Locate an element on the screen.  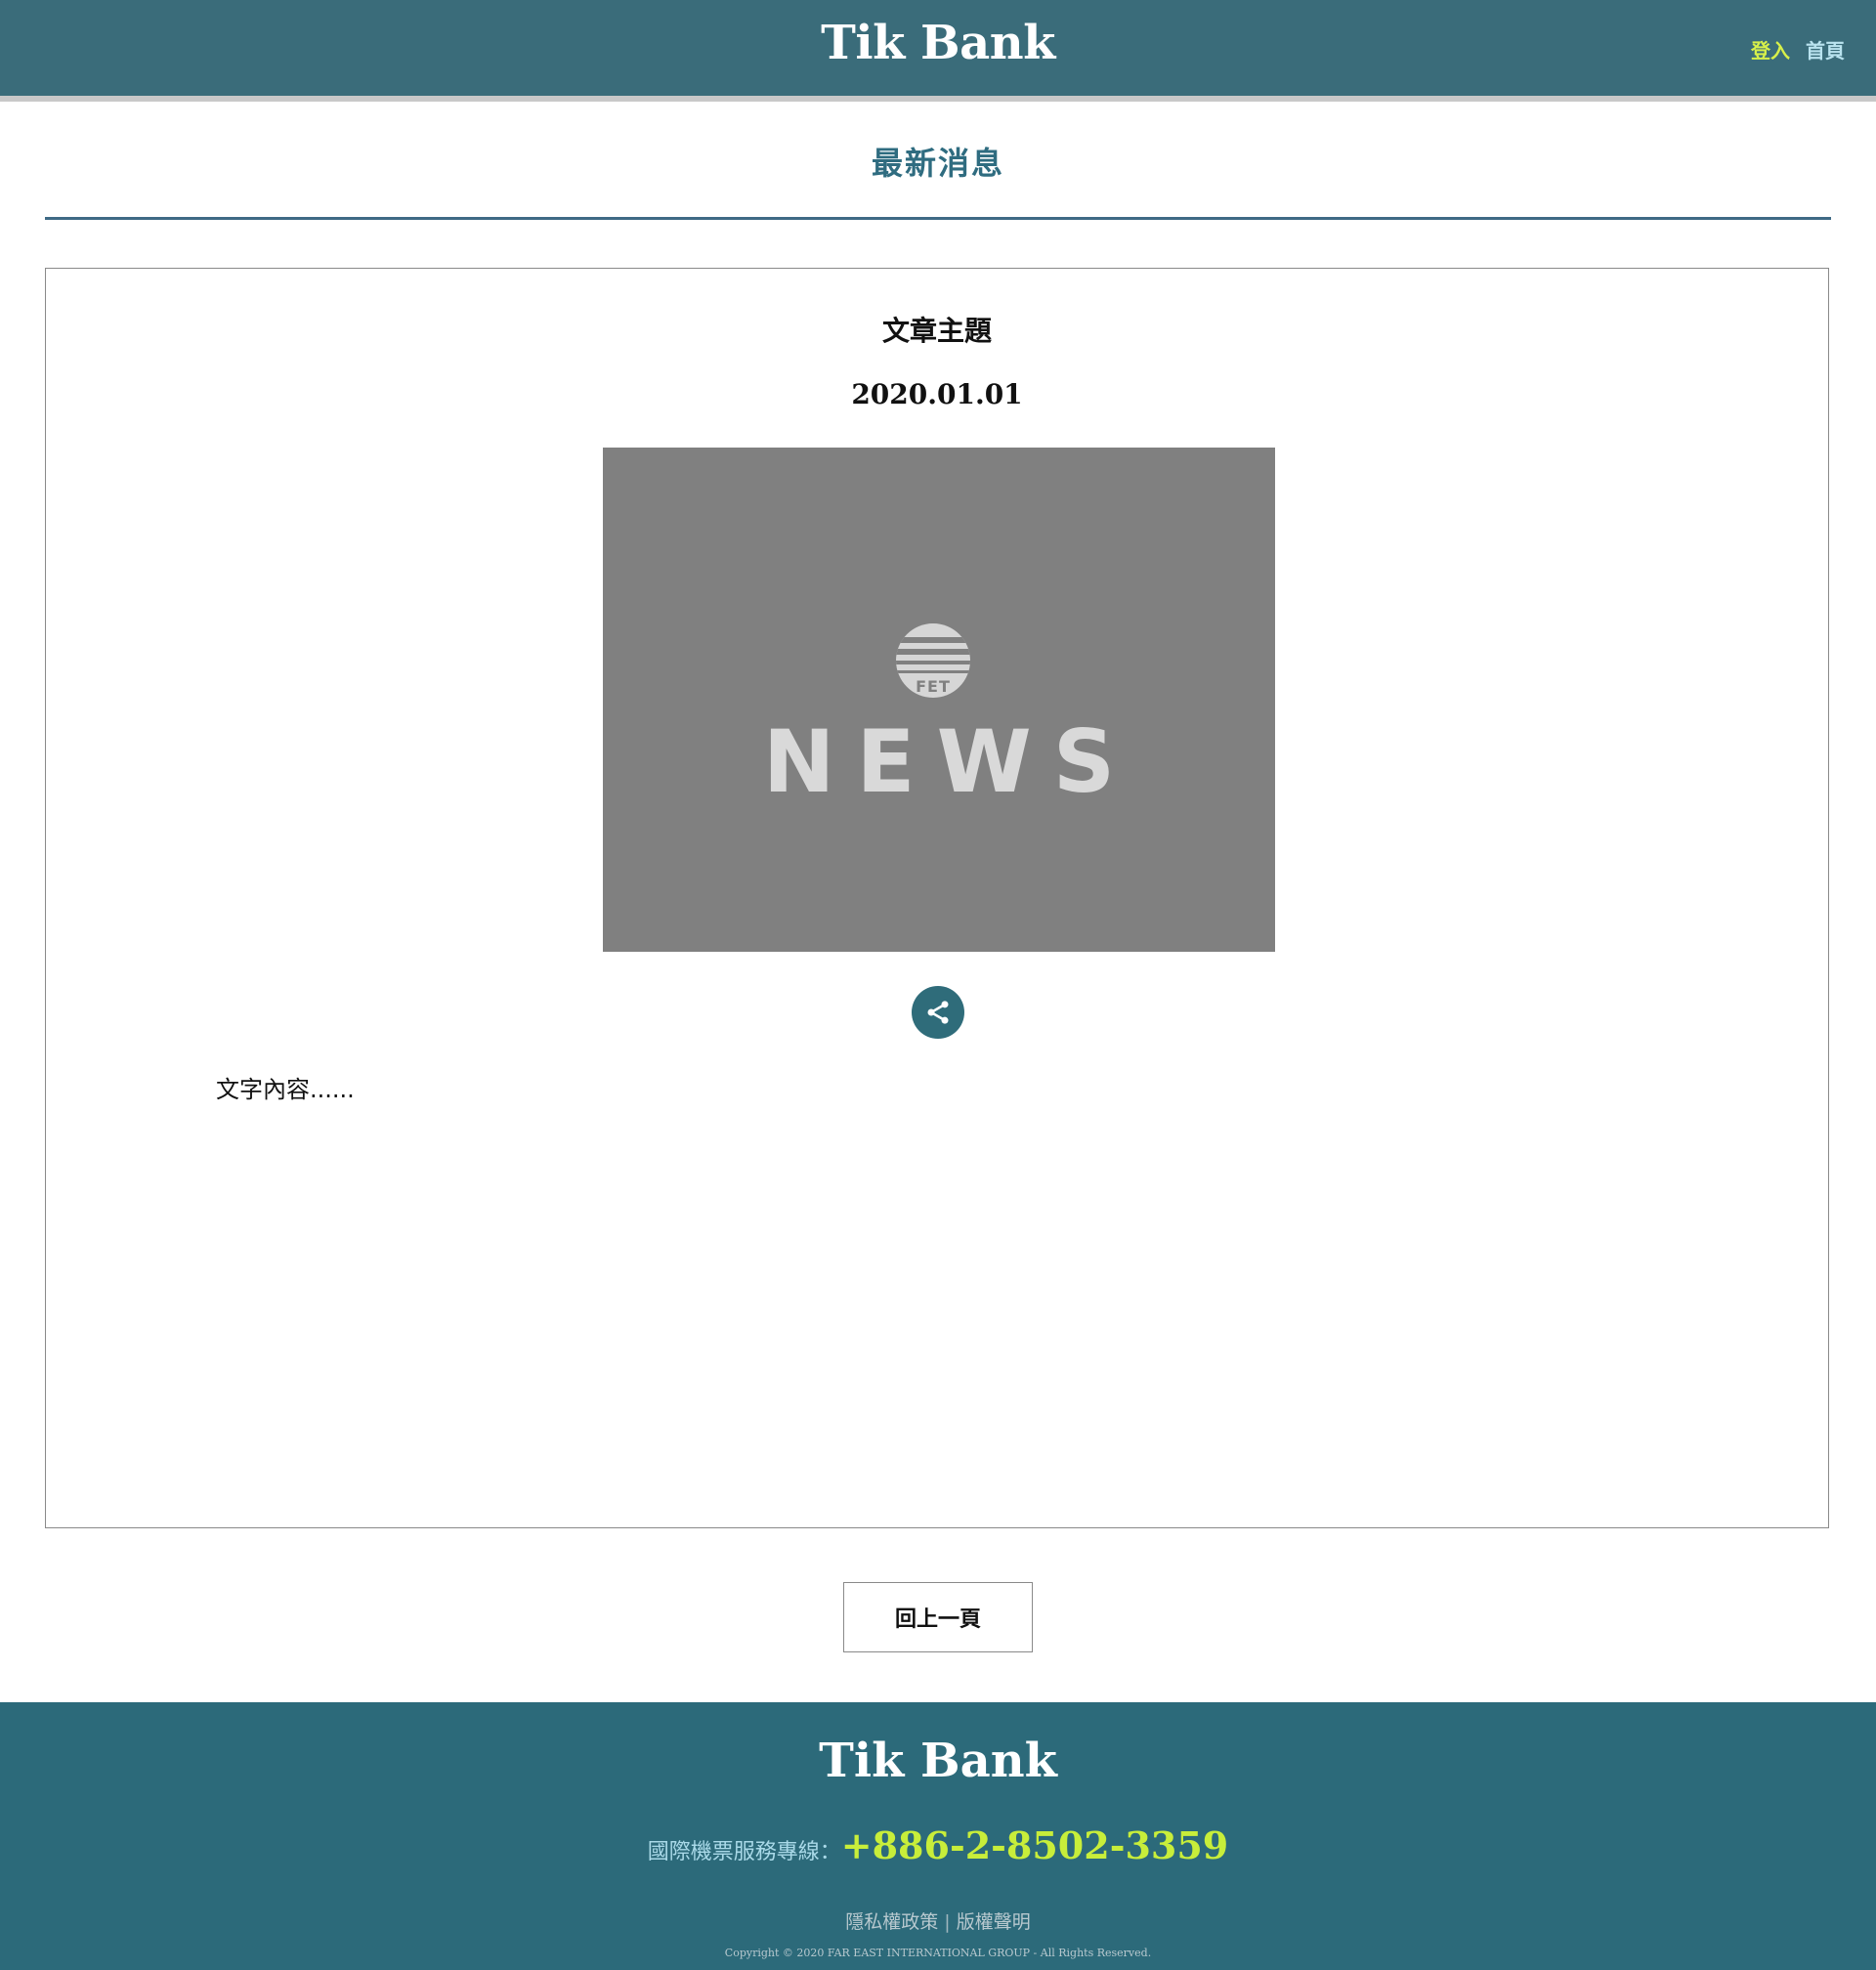
article-title: 文章主題 is located at coordinates (936, 331).